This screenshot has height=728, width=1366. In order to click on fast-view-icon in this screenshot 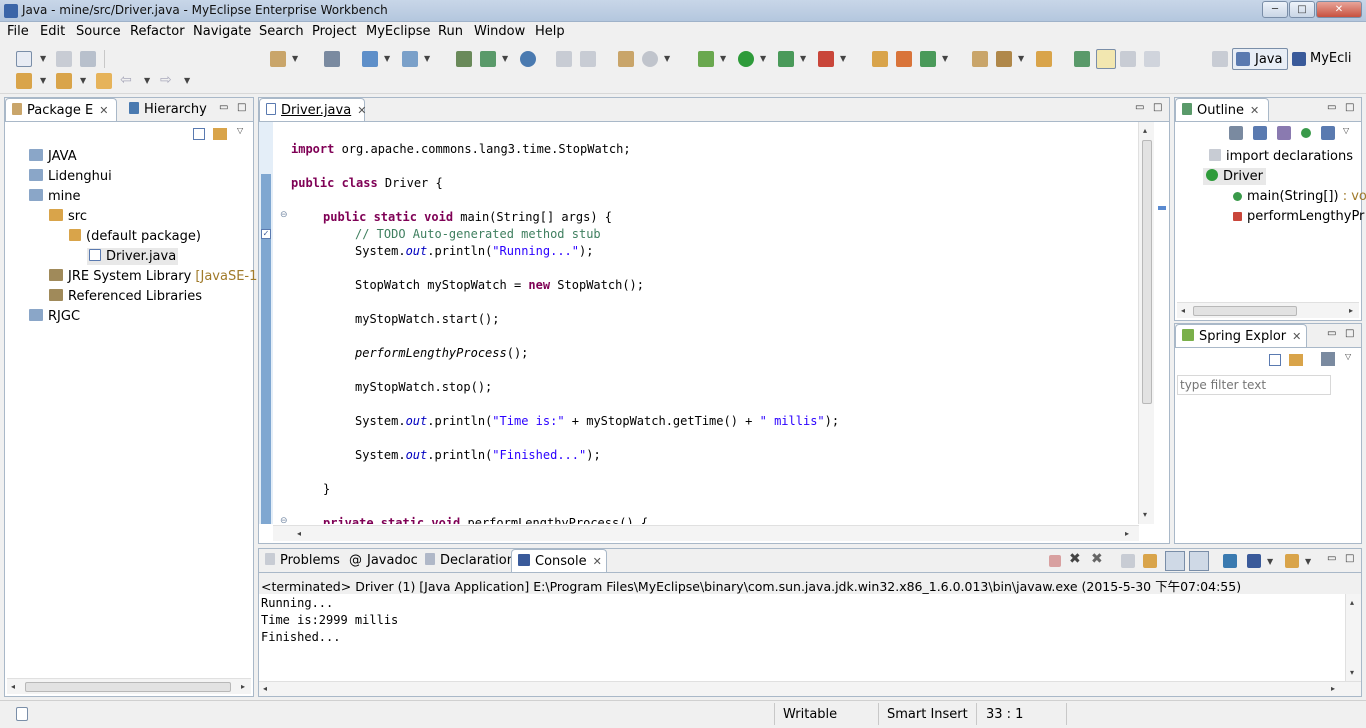, I will do `click(22, 714)`.